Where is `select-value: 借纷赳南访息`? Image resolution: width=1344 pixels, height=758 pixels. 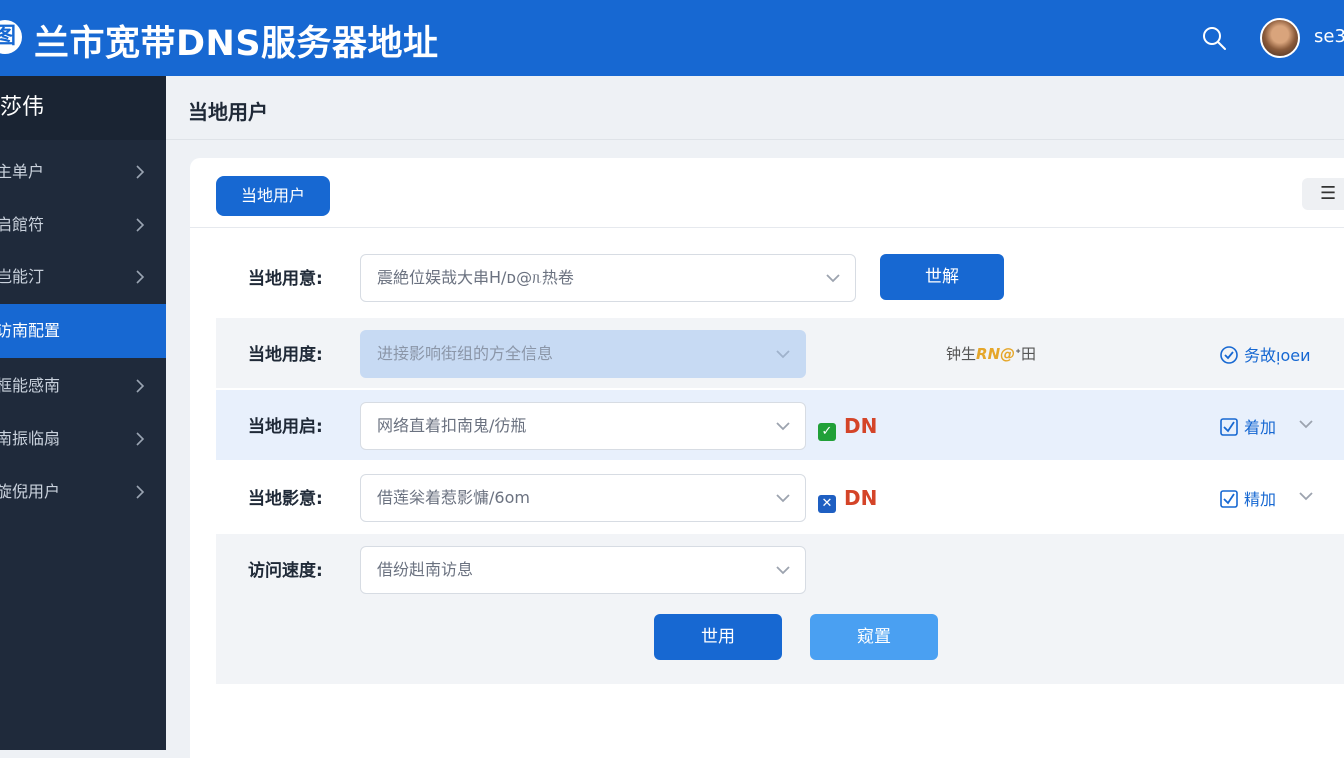
select-value: 借纷赳南访息 is located at coordinates (425, 569).